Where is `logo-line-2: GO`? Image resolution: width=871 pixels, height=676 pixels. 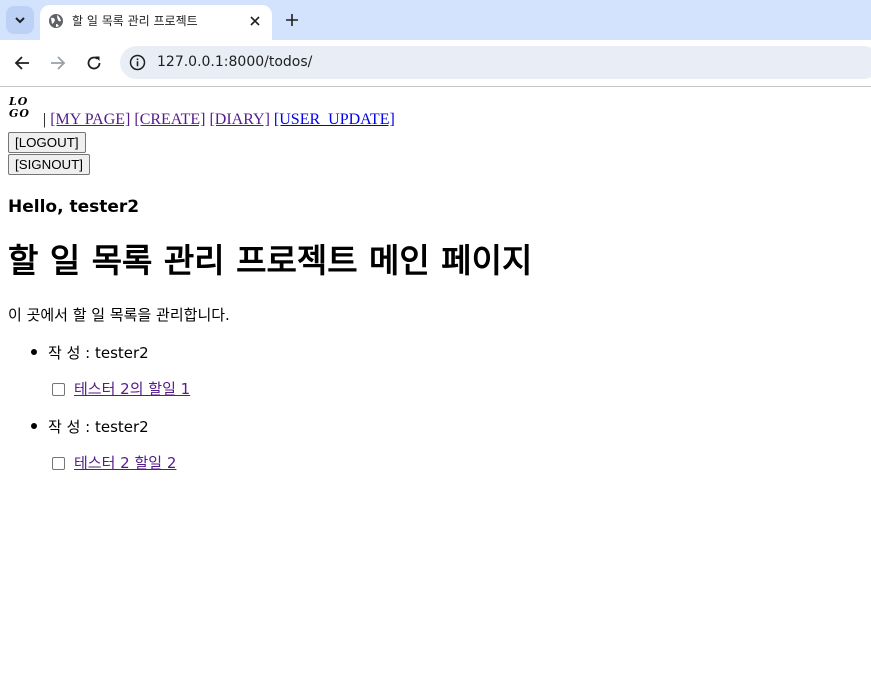 logo-line-2: GO is located at coordinates (19, 113).